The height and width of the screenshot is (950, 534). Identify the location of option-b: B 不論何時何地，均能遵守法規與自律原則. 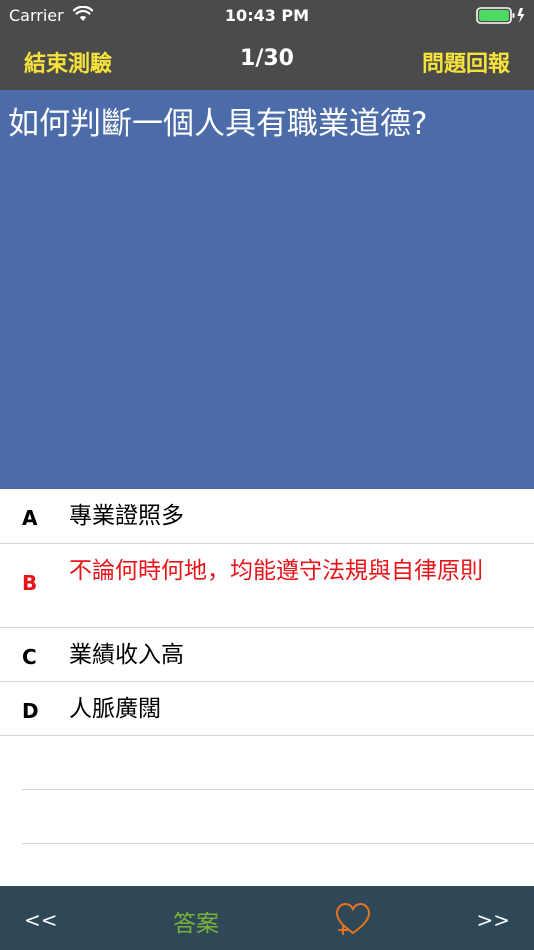
(267, 586).